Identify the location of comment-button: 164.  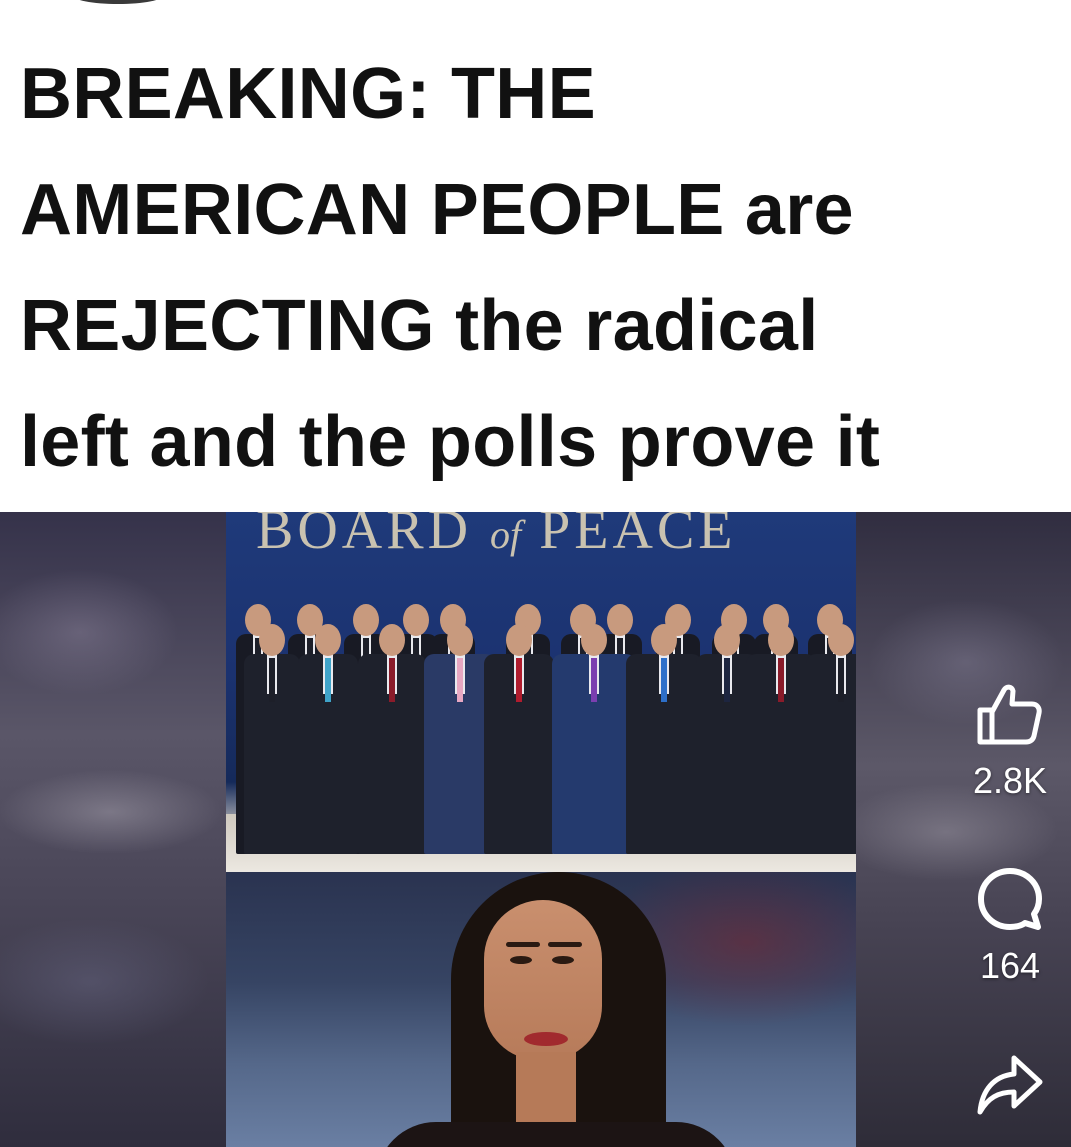
(1005, 922).